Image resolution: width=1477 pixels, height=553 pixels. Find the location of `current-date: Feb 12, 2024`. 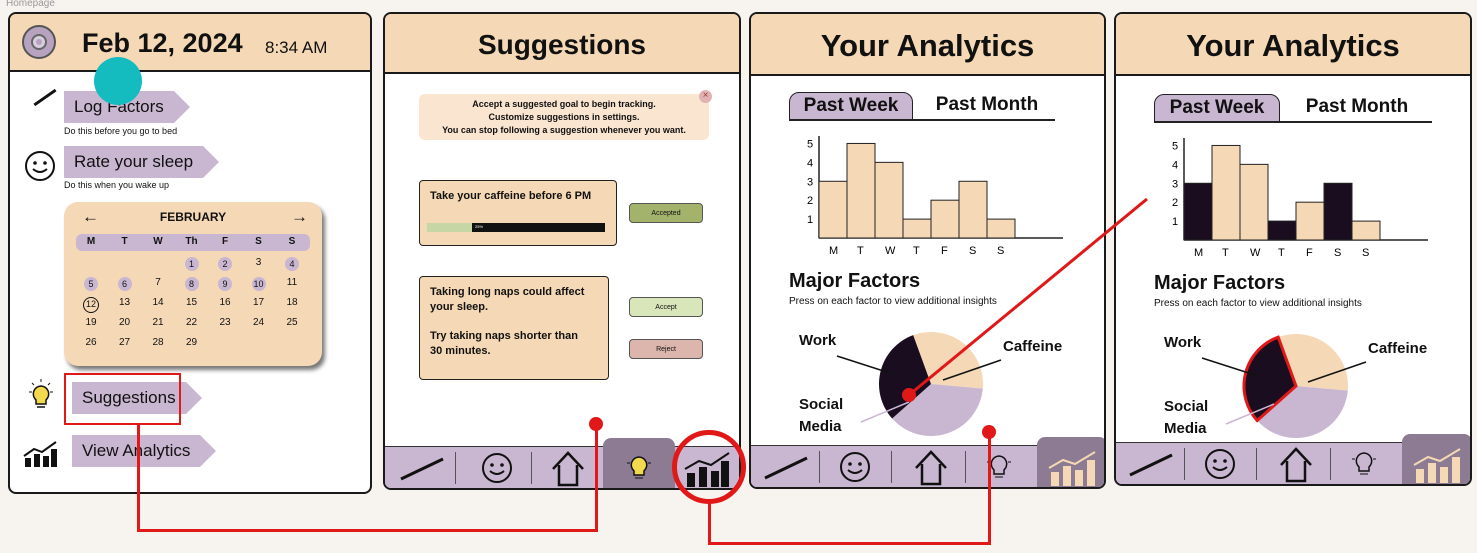

current-date: Feb 12, 2024 is located at coordinates (162, 43).